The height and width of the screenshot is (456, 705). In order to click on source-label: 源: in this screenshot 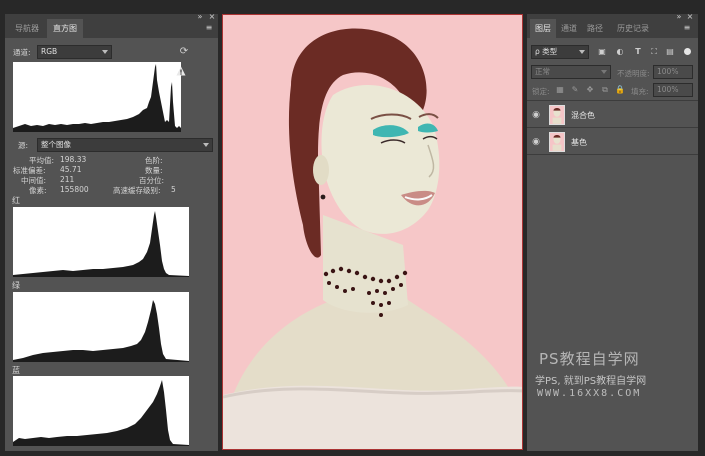, I will do `click(23, 145)`.